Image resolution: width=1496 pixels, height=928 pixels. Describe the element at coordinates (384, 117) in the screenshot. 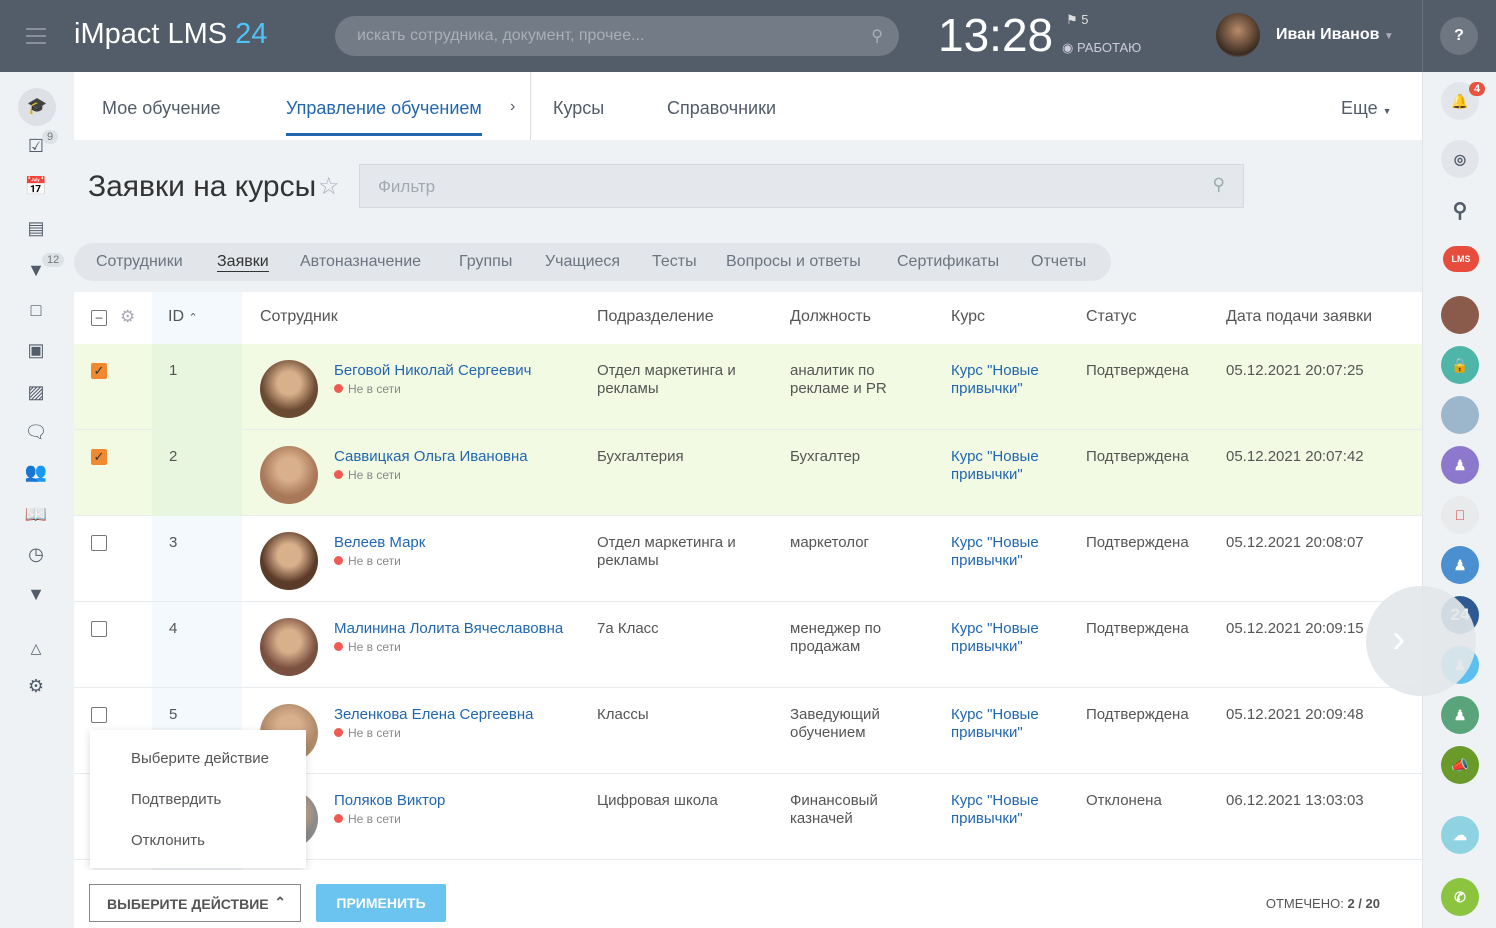

I see `nav-learning-management: Управление обучением` at that location.